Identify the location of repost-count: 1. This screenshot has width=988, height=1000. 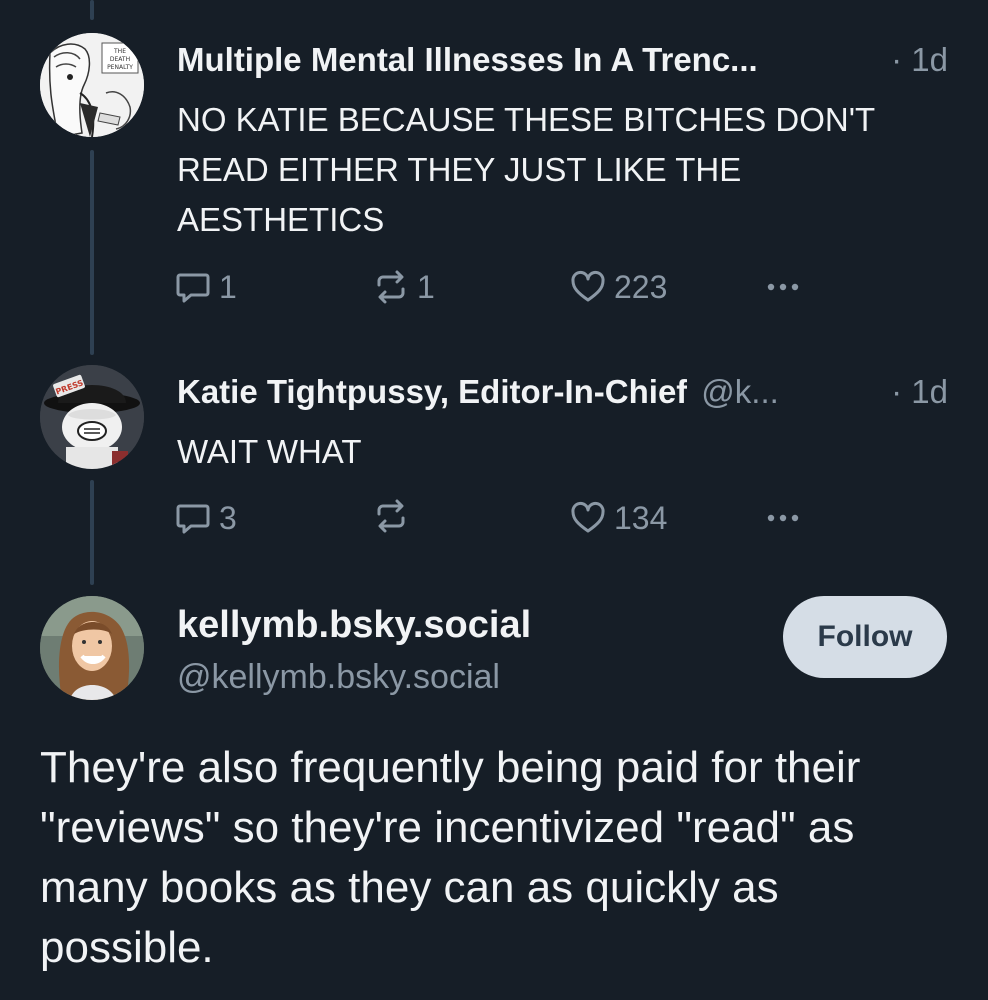
(426, 287).